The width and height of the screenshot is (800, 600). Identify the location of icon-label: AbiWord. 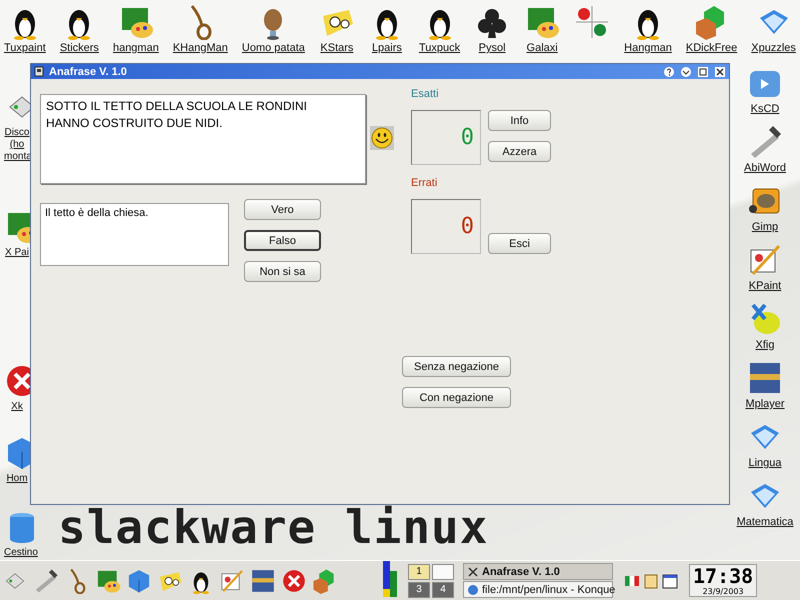
(765, 168).